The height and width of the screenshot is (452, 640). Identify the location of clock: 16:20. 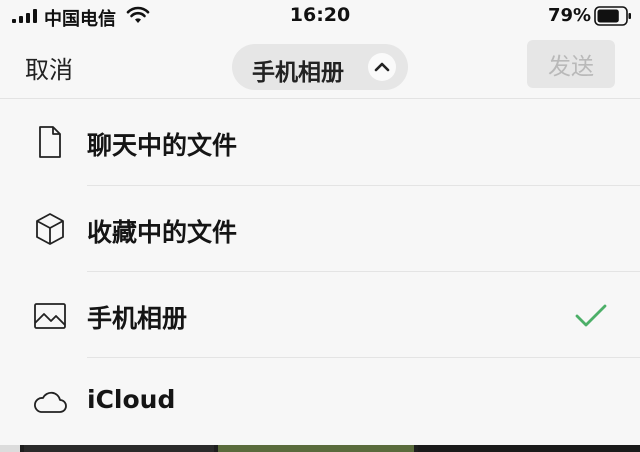
(320, 15).